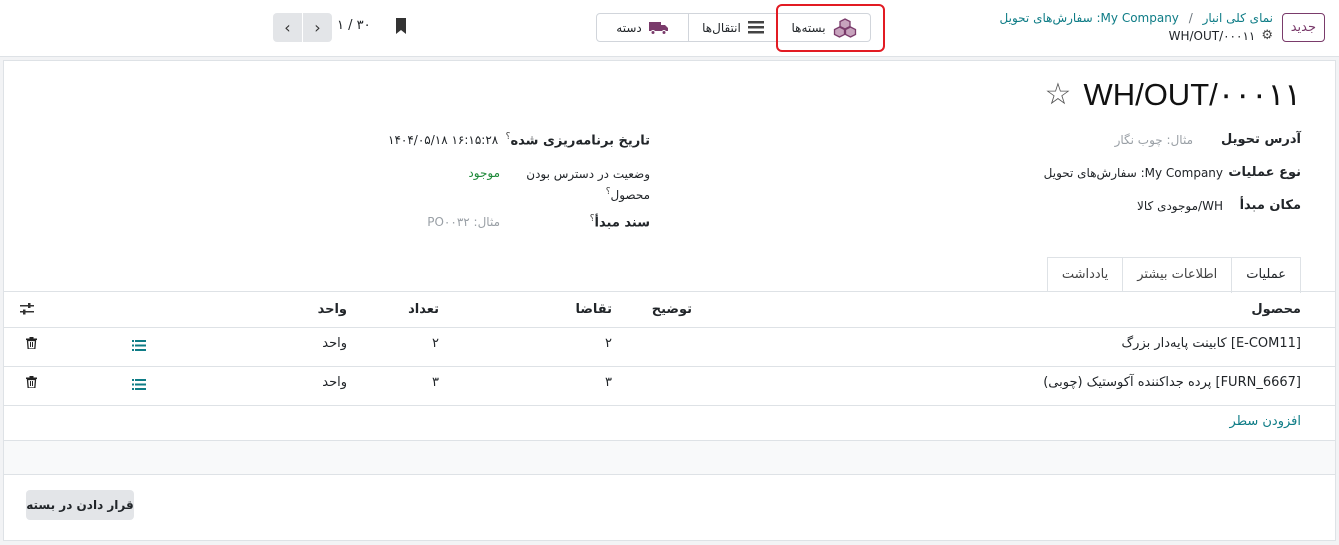  I want to click on add-line-row: افزودن سطر, so click(669, 423).